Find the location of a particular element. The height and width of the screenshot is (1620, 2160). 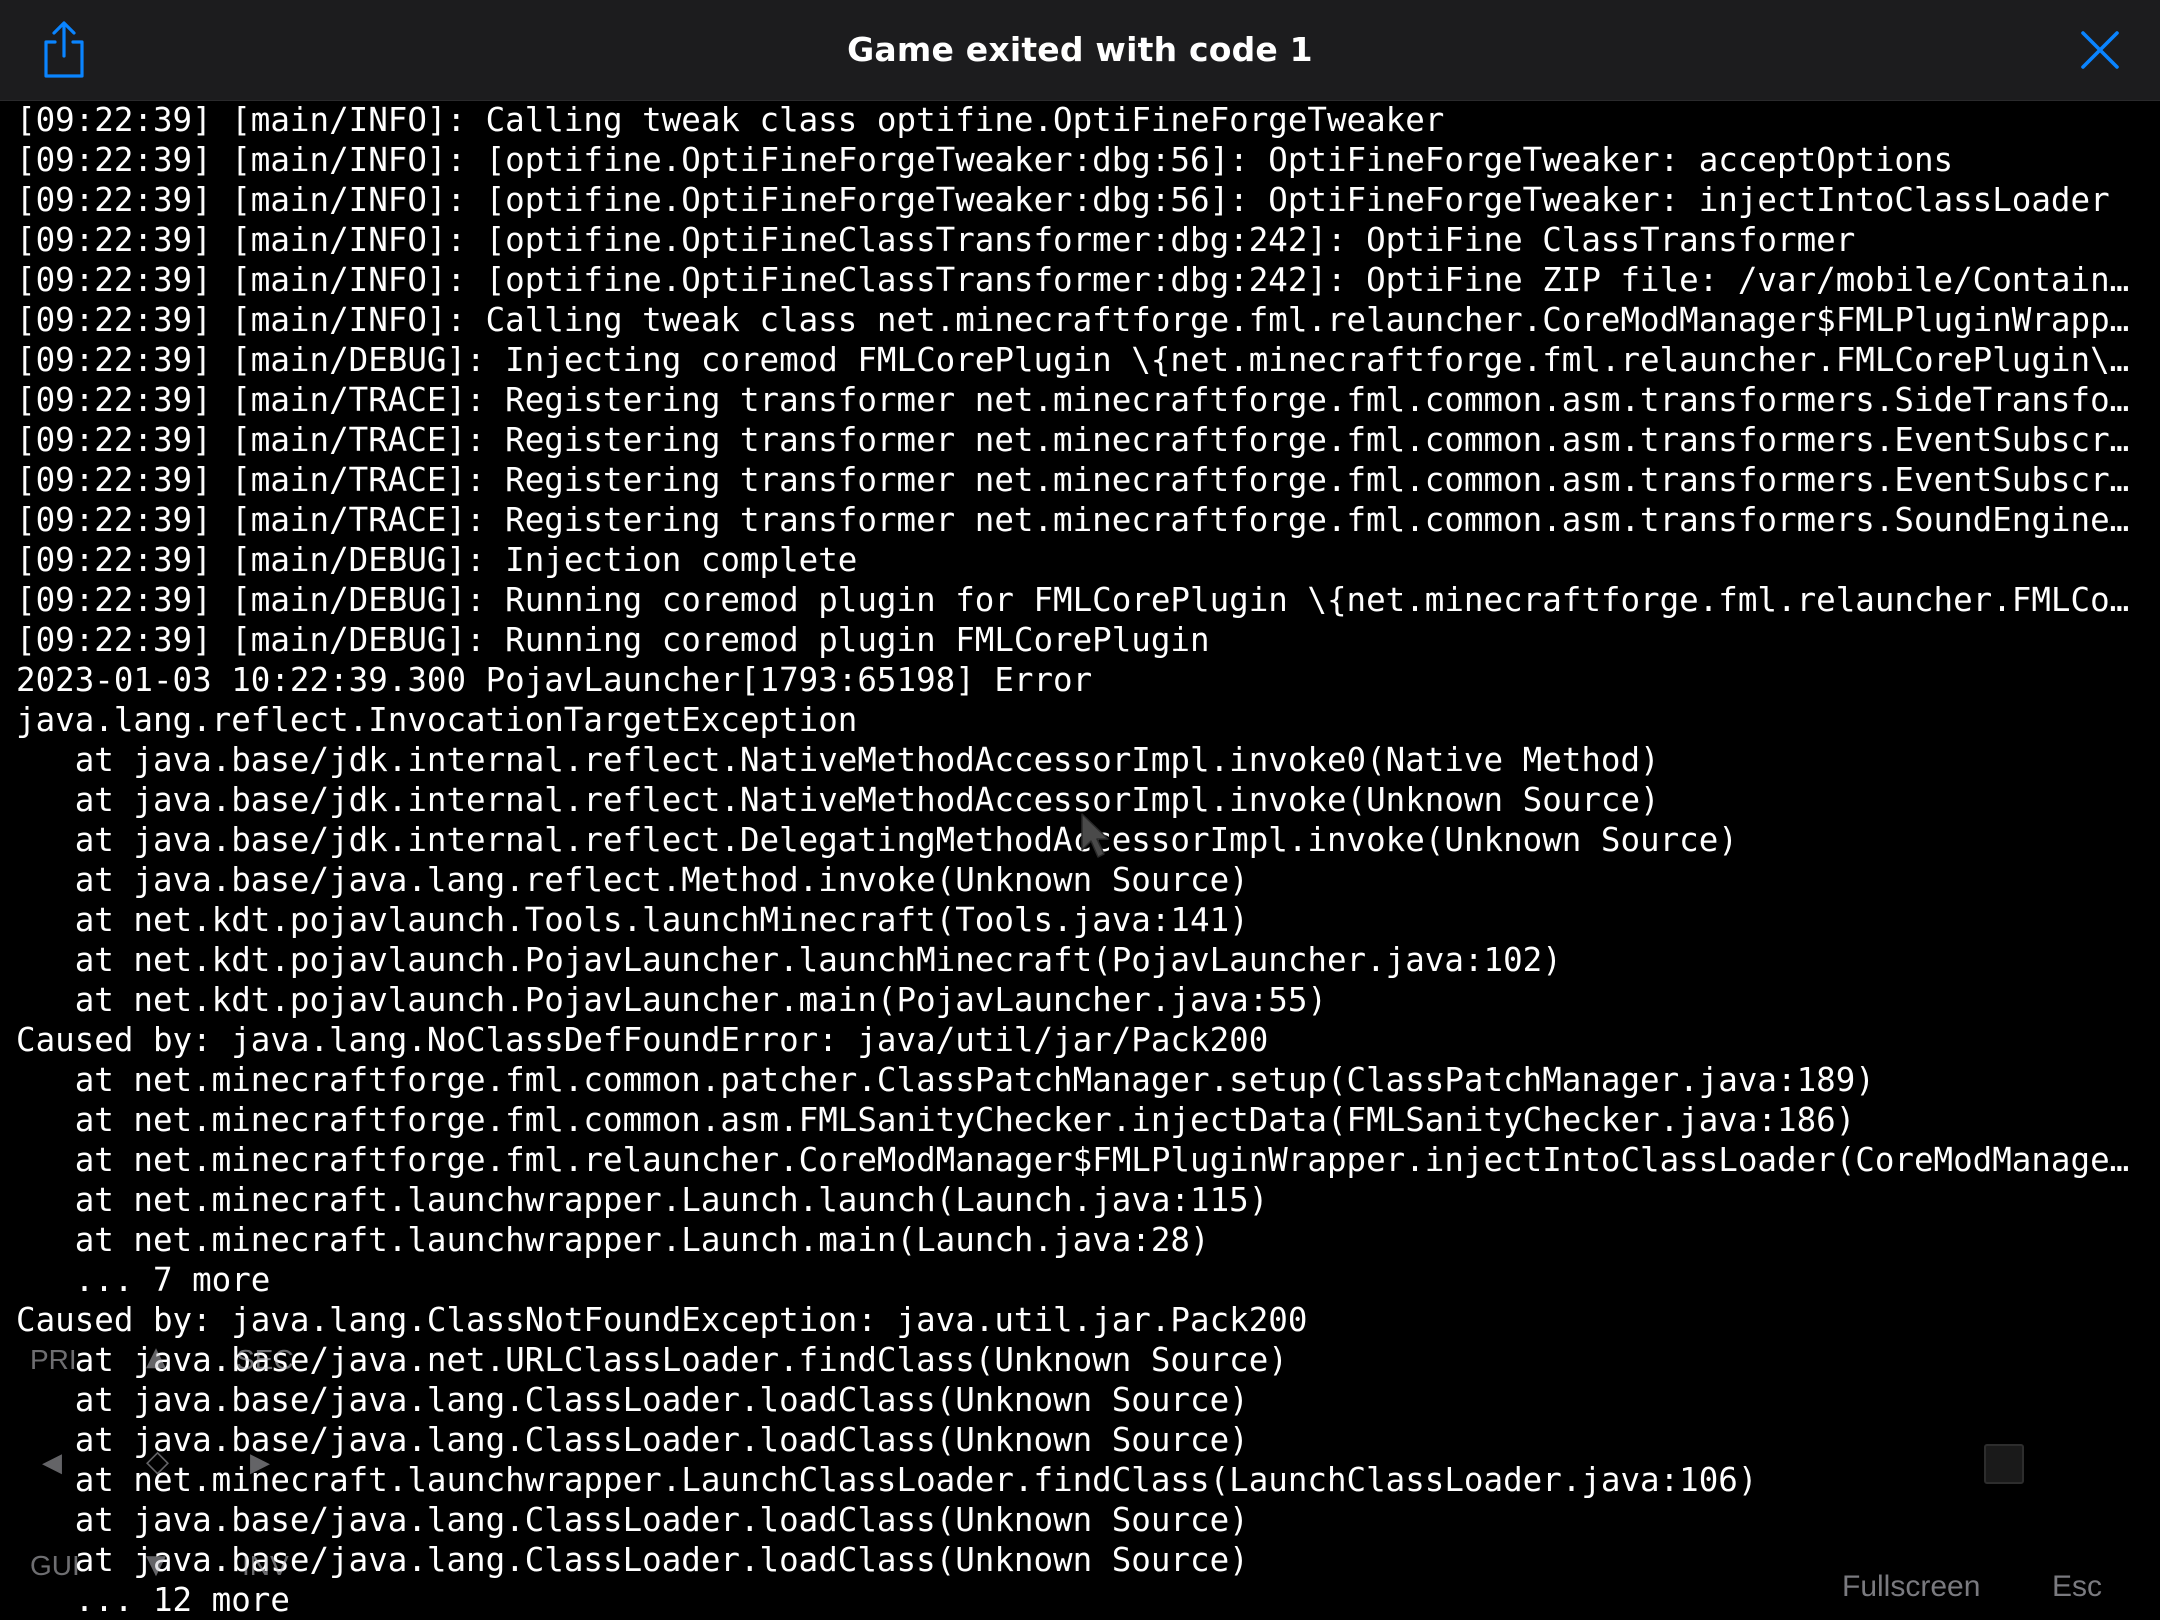

arrow-left-icon: ◀ is located at coordinates (52, 1463).